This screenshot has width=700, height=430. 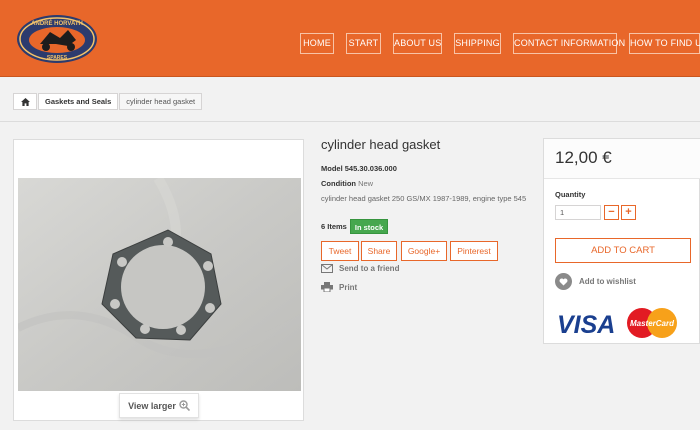 I want to click on send-to-friend-label: Send to a friend, so click(x=369, y=268).